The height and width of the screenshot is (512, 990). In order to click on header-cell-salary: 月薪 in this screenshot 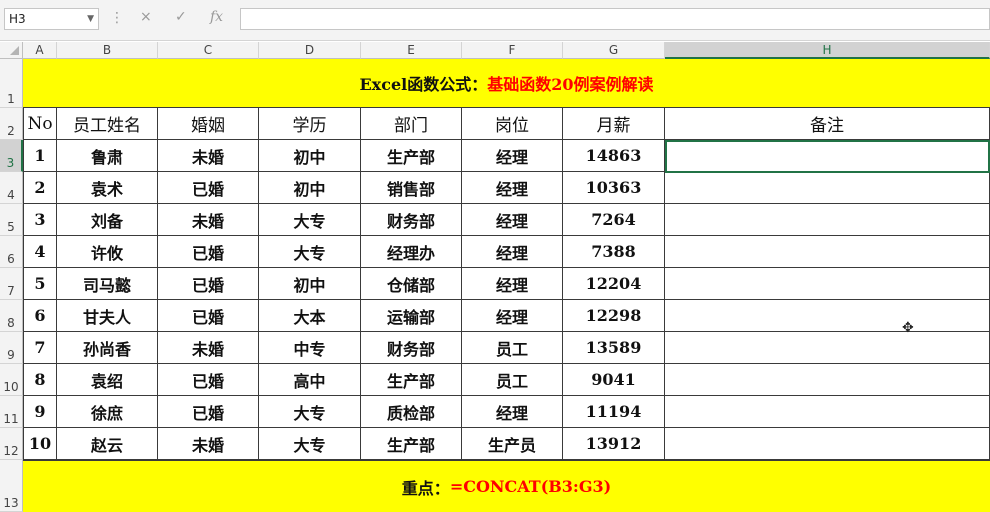, I will do `click(614, 124)`.